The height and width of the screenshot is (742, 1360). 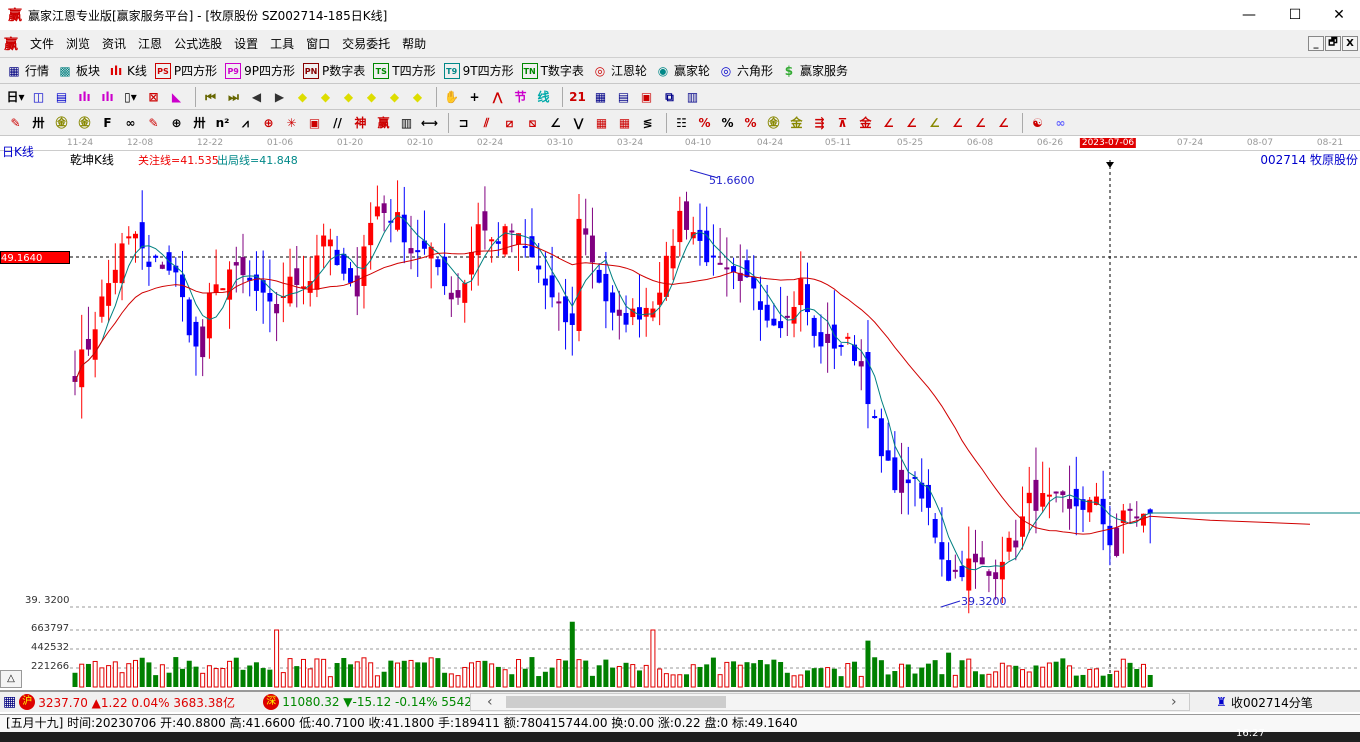 What do you see at coordinates (394, 97) in the screenshot?
I see `d5-icon: ◆` at bounding box center [394, 97].